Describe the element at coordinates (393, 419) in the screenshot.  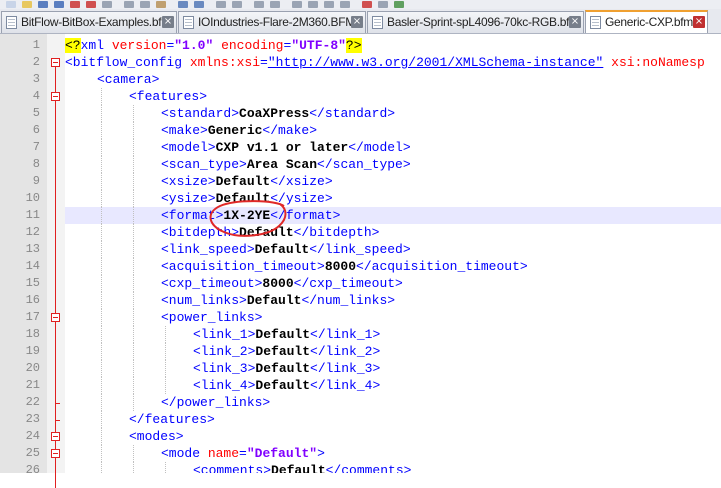
I see `code-line: </features>` at that location.